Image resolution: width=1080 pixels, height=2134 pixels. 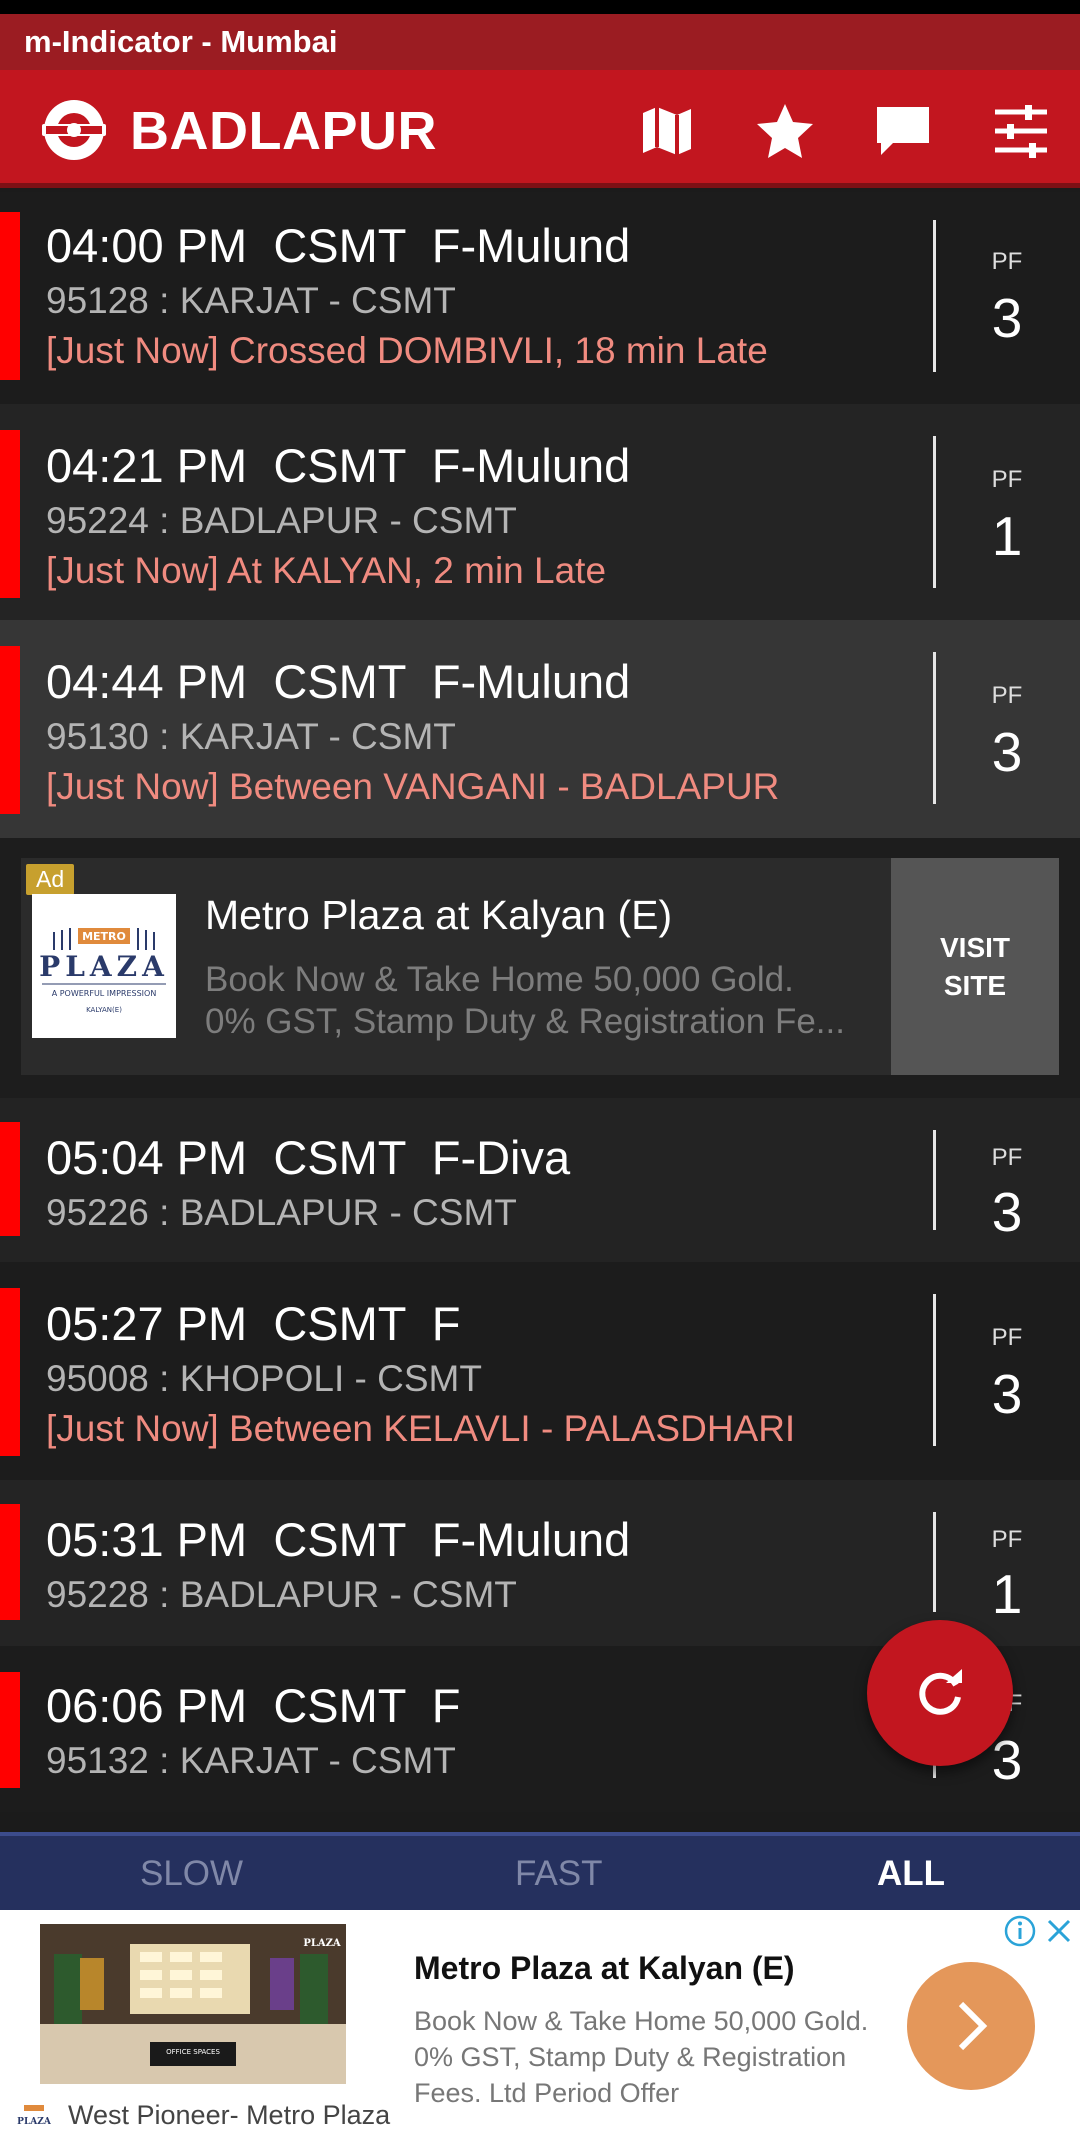 What do you see at coordinates (559, 1874) in the screenshot?
I see `tab-fast: FAST` at bounding box center [559, 1874].